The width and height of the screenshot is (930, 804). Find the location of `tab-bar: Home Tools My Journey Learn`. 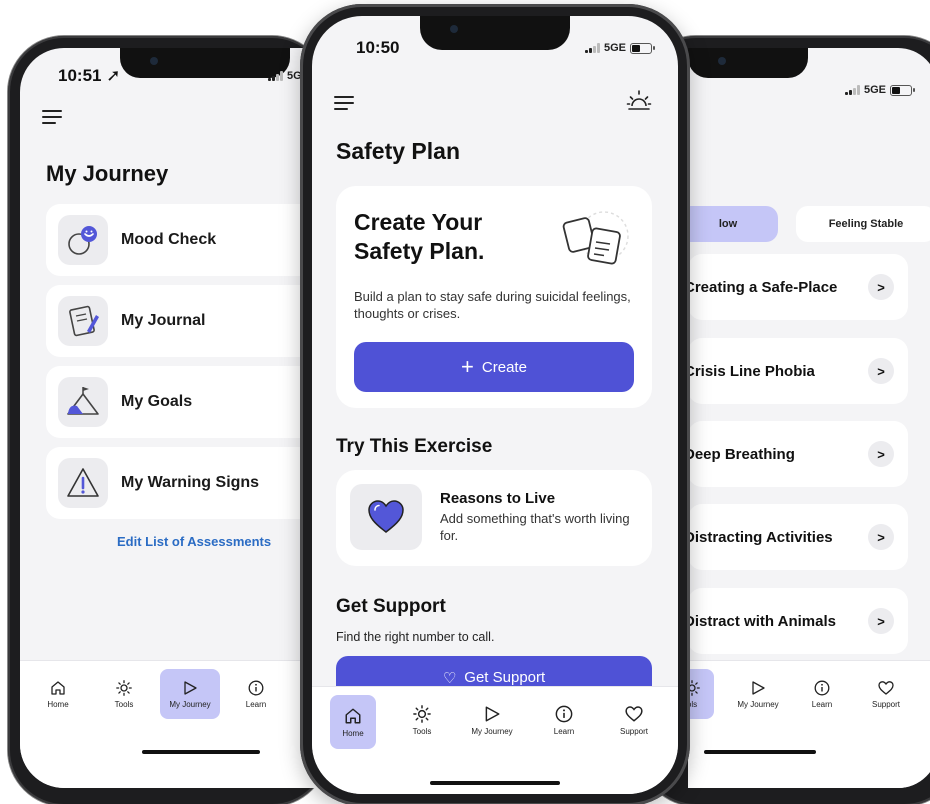

tab-bar: Home Tools My Journey Learn is located at coordinates (168, 724).